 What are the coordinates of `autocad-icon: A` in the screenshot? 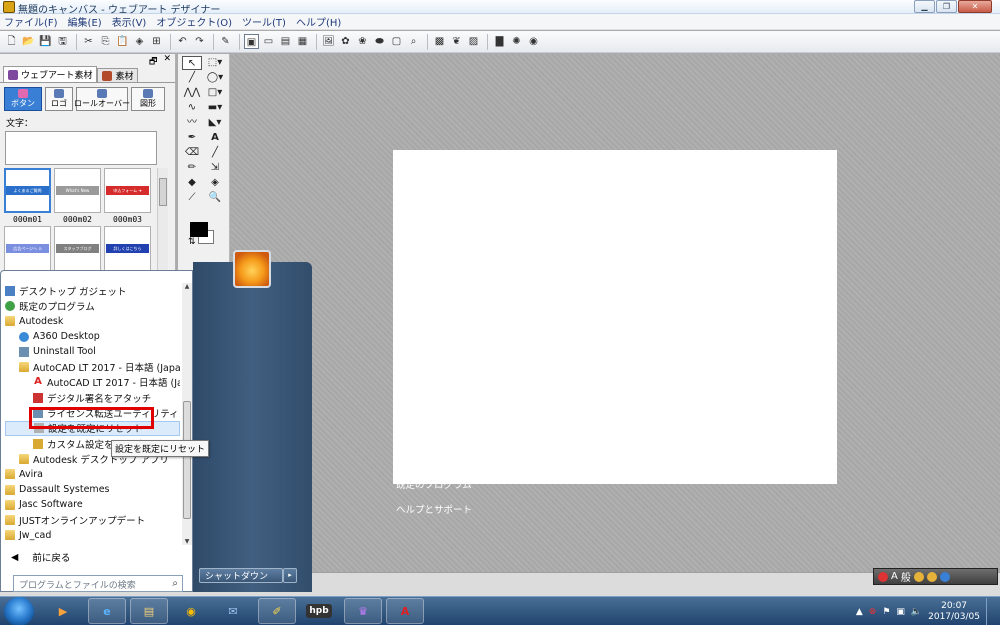 It's located at (405, 611).